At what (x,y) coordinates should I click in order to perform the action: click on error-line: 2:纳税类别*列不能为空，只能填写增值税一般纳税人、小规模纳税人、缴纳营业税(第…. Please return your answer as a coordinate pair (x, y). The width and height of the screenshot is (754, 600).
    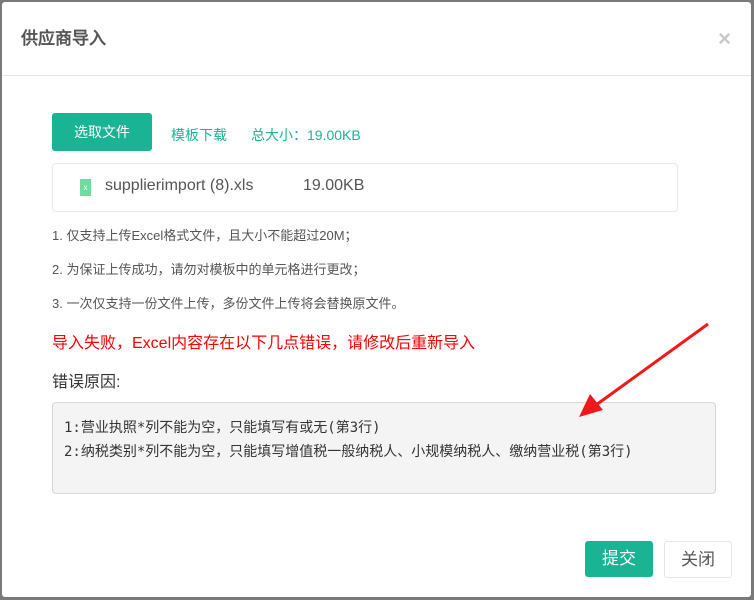
    Looking at the image, I should click on (348, 452).